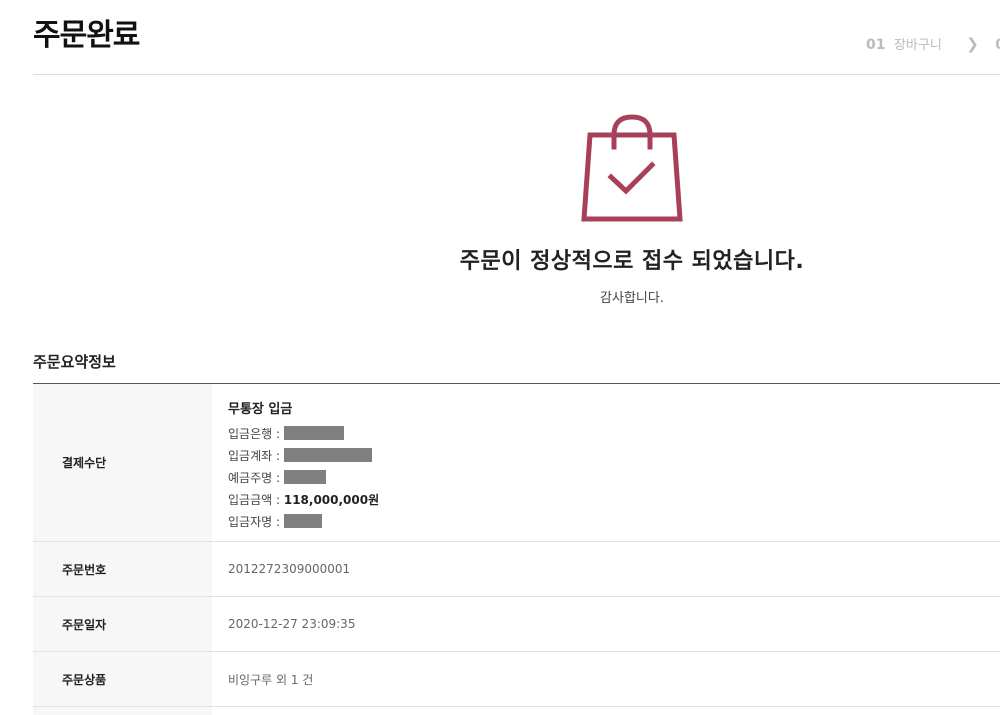 This screenshot has width=1000, height=715. What do you see at coordinates (122, 462) in the screenshot?
I see `payment-label: 결제수단` at bounding box center [122, 462].